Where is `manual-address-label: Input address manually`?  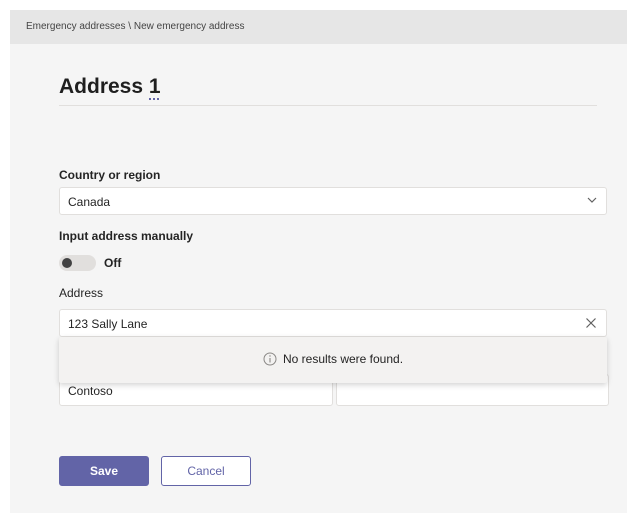
manual-address-label: Input address manually is located at coordinates (126, 236).